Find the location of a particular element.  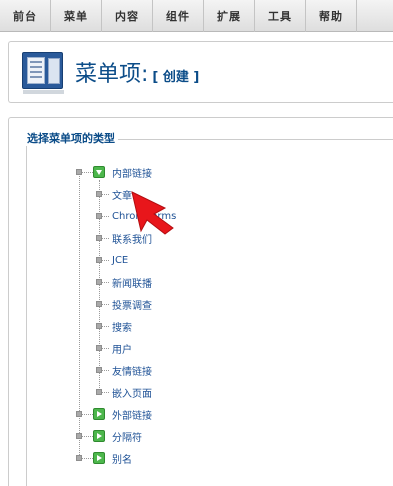

tree-child-line is located at coordinates (99, 286).